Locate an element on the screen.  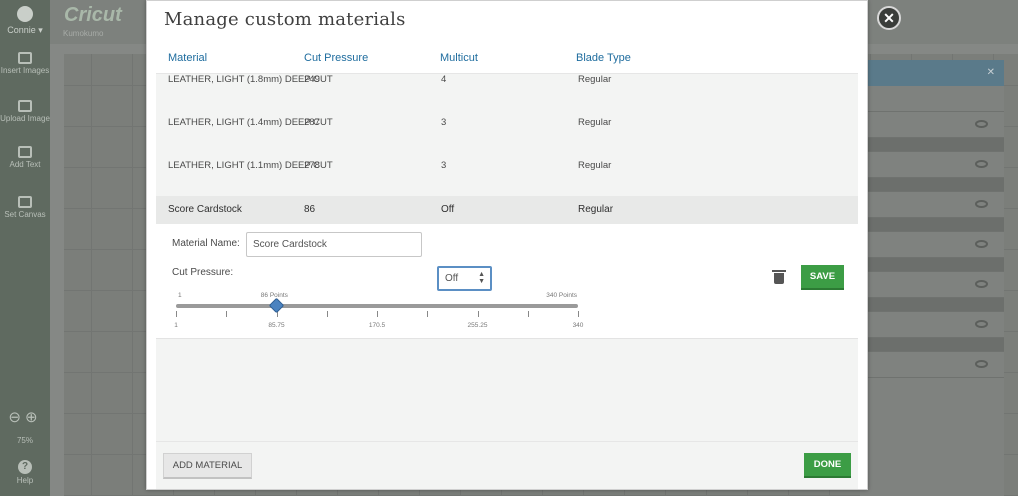
modal-footer: ADD MATERIAL DONE is located at coordinates (507, 465).